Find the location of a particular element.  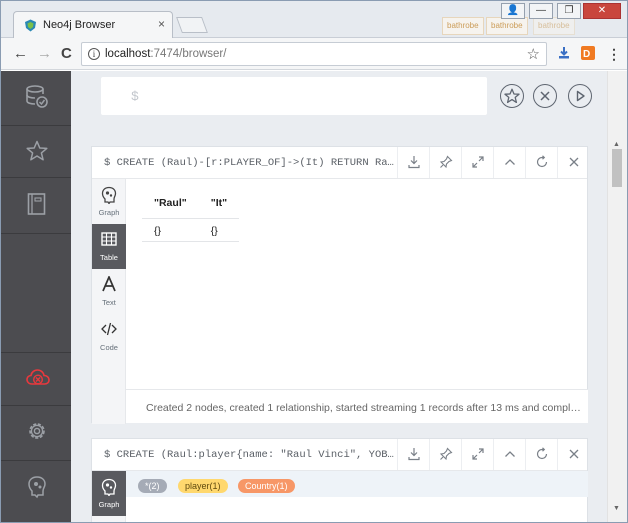

sidebar-item-settings is located at coordinates (36, 433).